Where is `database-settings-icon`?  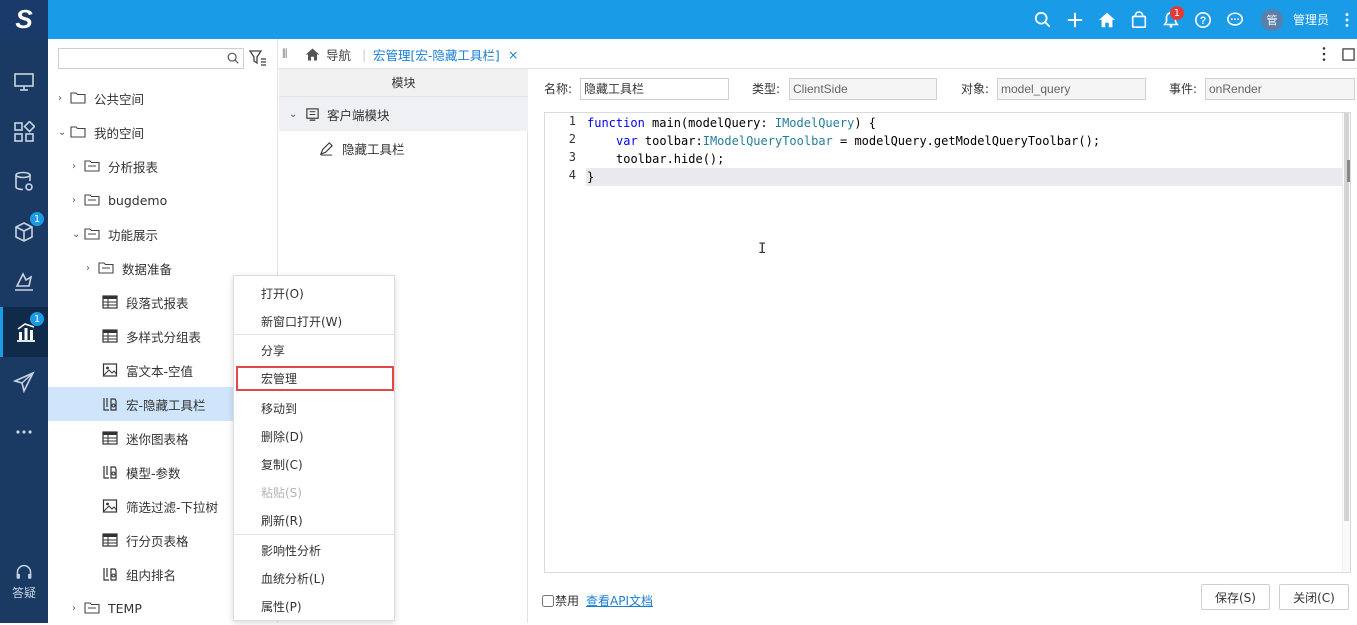 database-settings-icon is located at coordinates (24, 182).